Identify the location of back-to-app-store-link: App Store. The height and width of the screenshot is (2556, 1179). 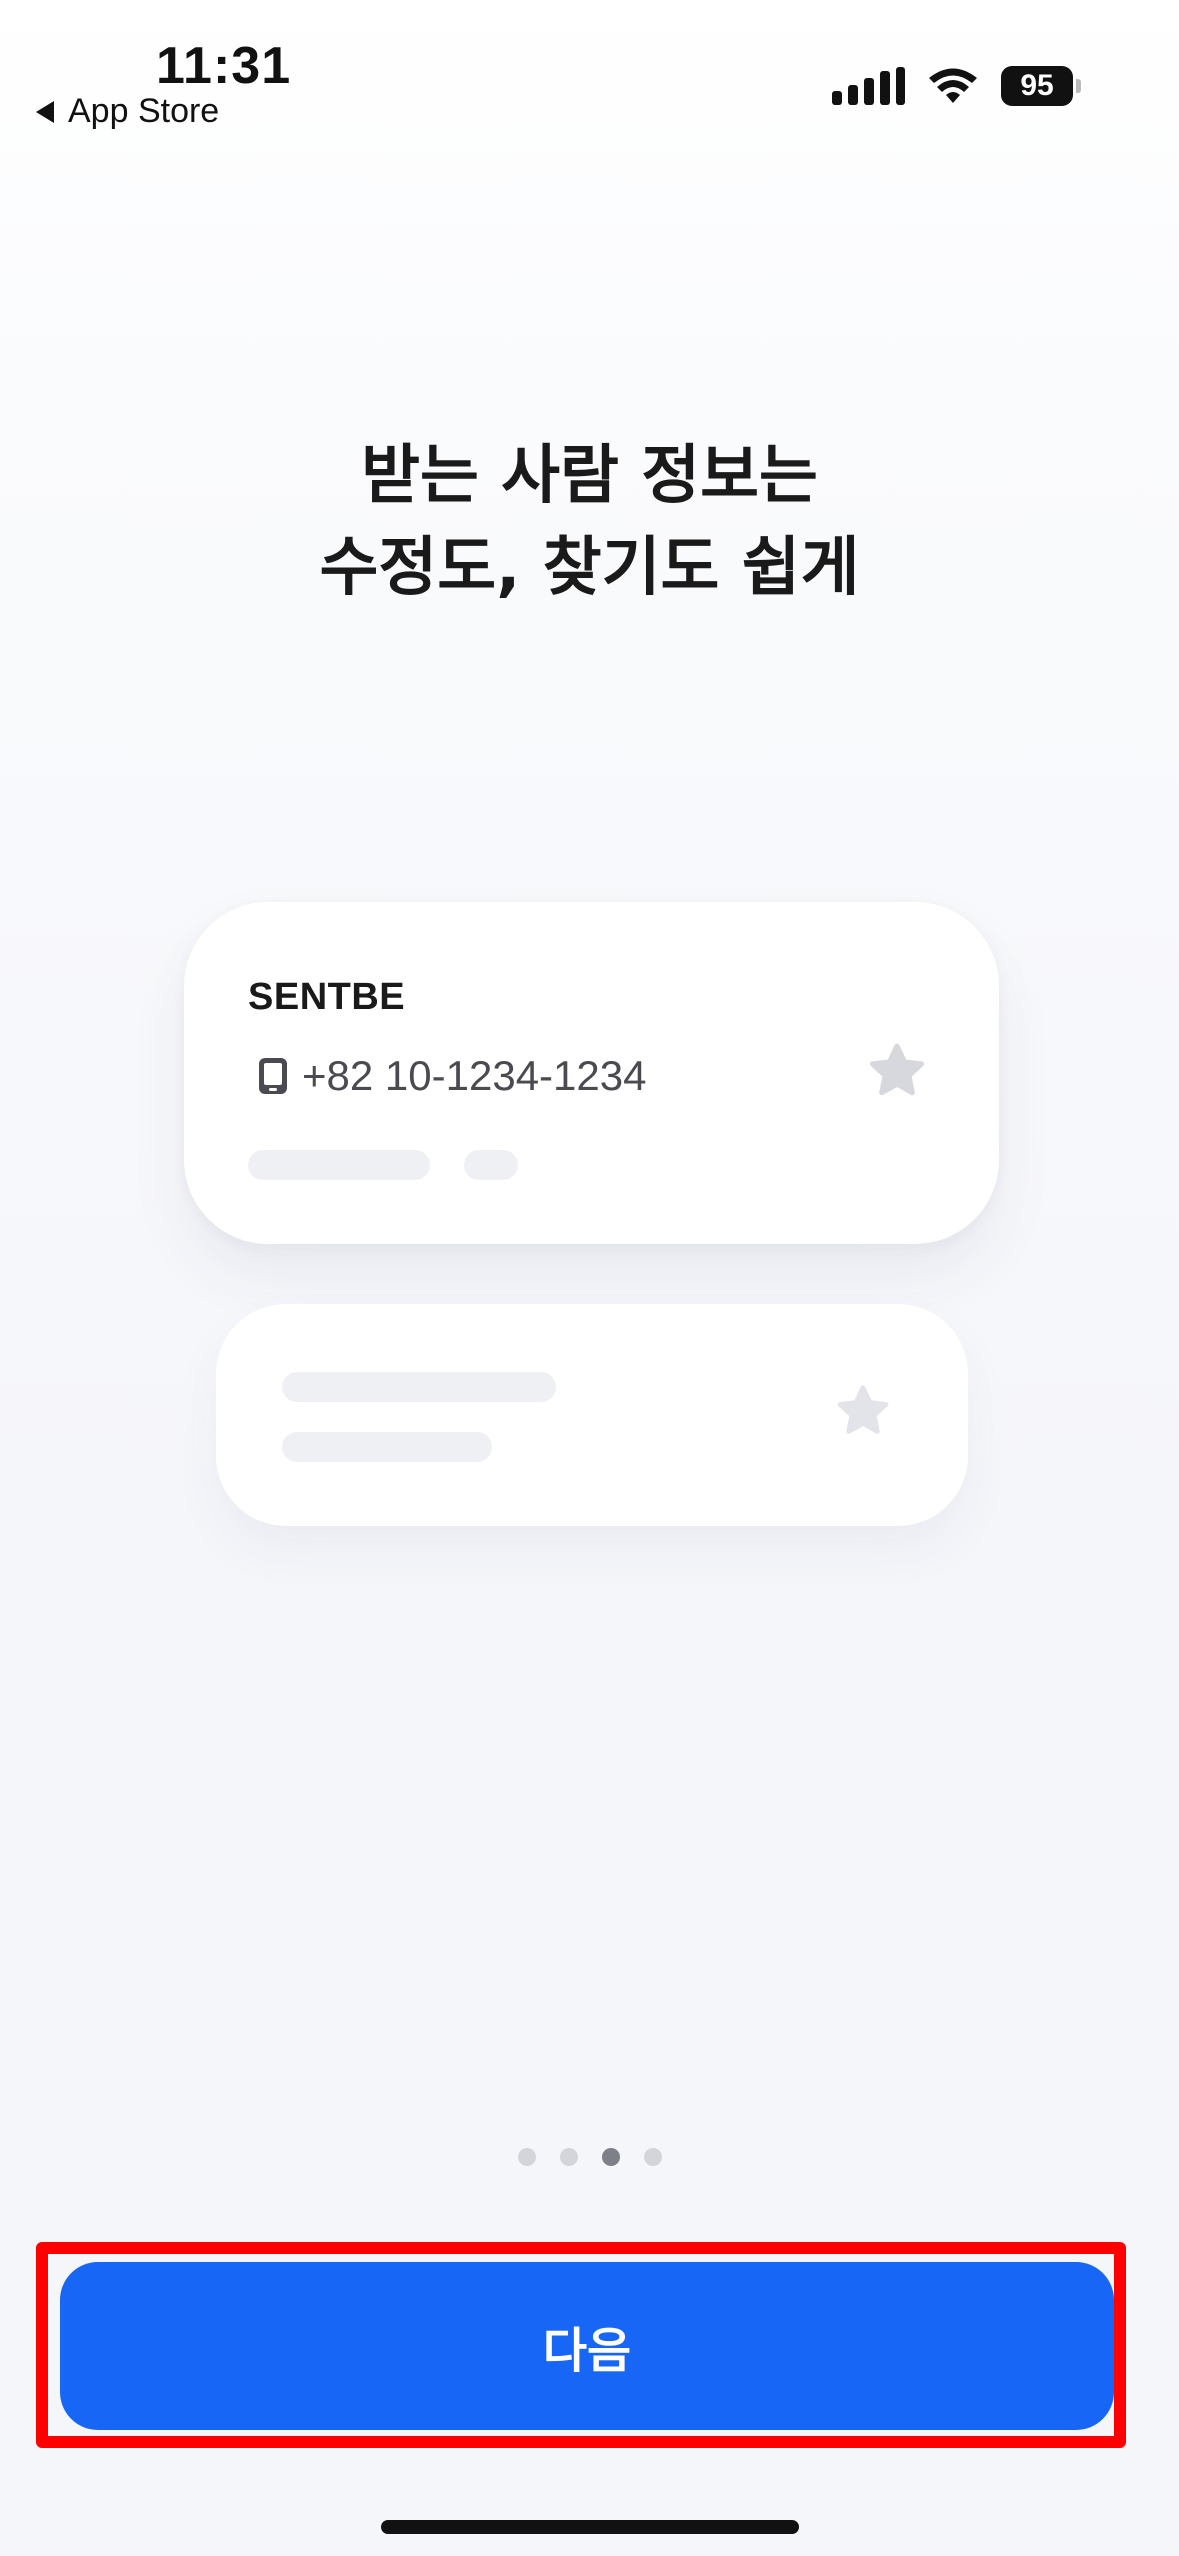
(127, 111).